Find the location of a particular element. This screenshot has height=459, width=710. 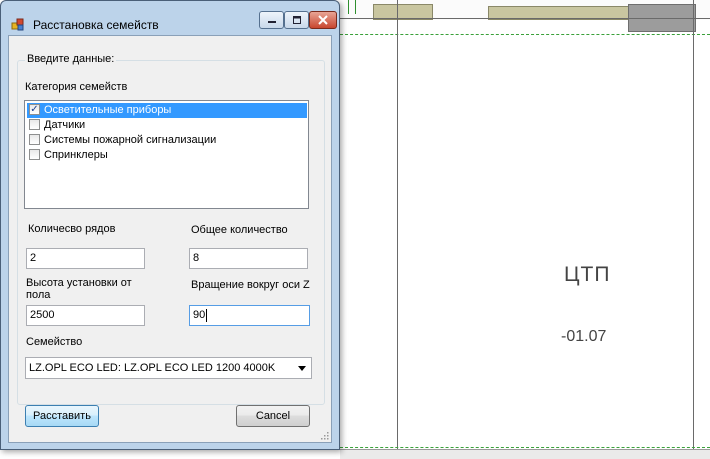

window-title: Расстановка семейств is located at coordinates (96, 25).